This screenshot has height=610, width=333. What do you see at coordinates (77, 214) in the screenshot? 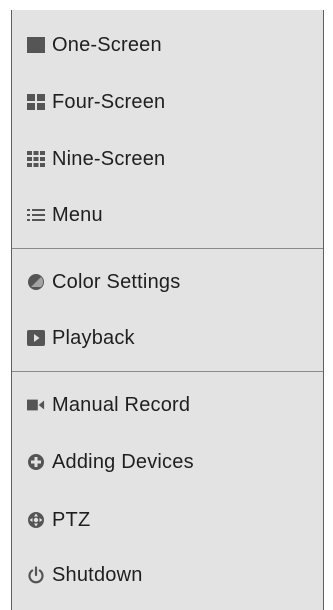
I see `menu-item-label: Menu` at bounding box center [77, 214].